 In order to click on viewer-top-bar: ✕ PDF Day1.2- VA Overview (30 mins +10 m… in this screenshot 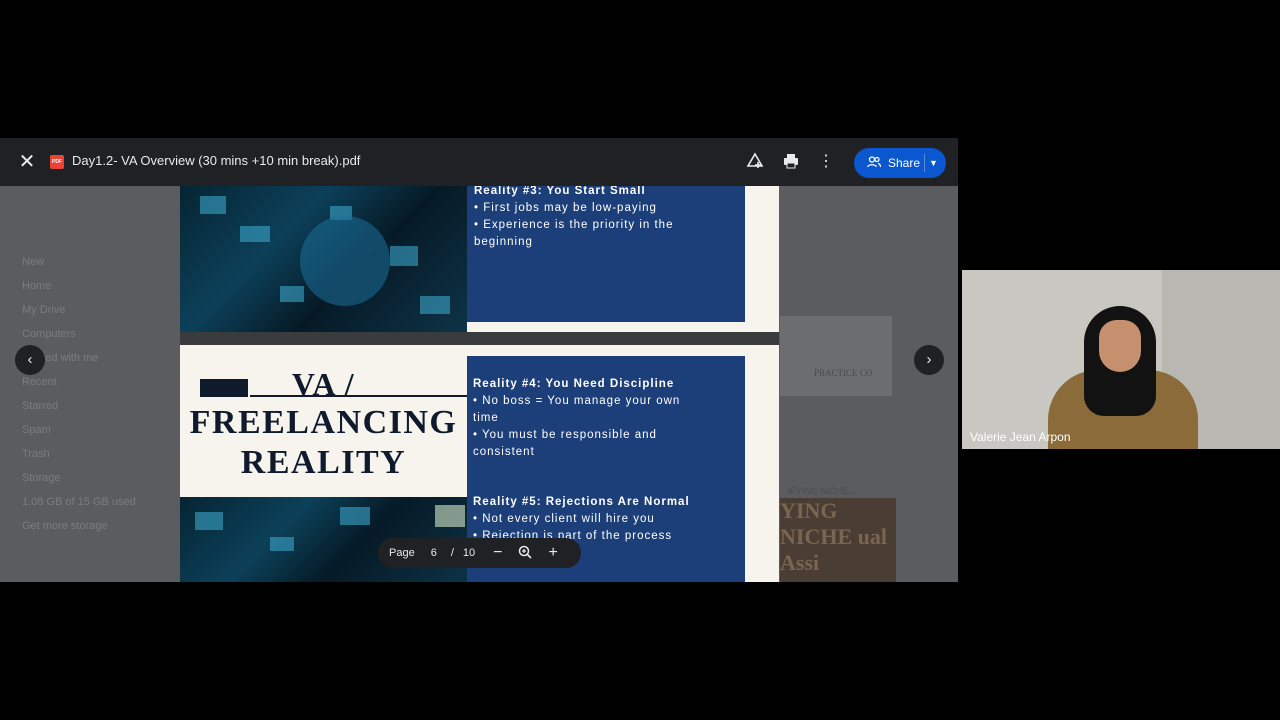, I will do `click(479, 162)`.